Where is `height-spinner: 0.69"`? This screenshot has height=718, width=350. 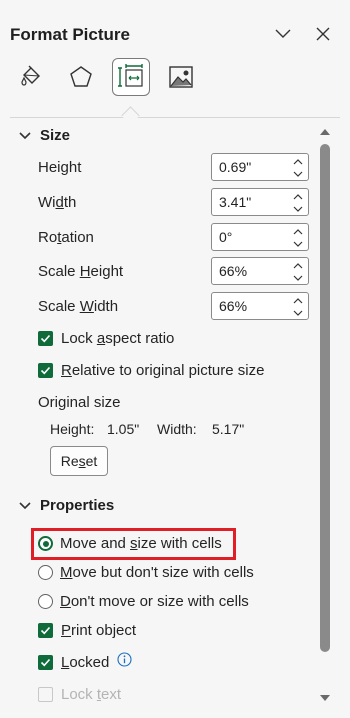
height-spinner: 0.69" is located at coordinates (260, 167).